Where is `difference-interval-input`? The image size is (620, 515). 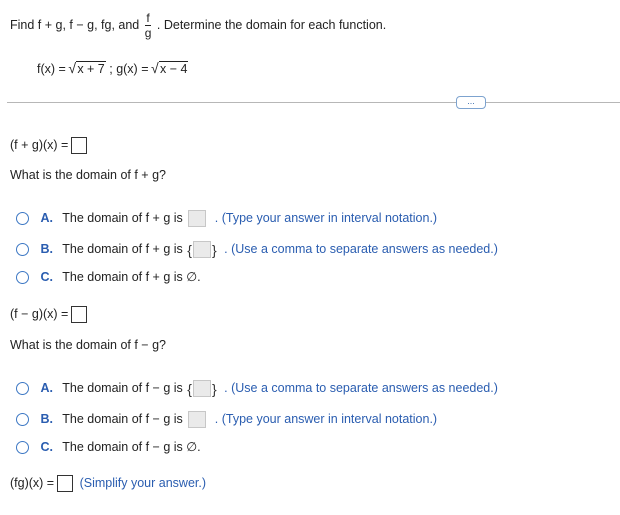 difference-interval-input is located at coordinates (197, 419).